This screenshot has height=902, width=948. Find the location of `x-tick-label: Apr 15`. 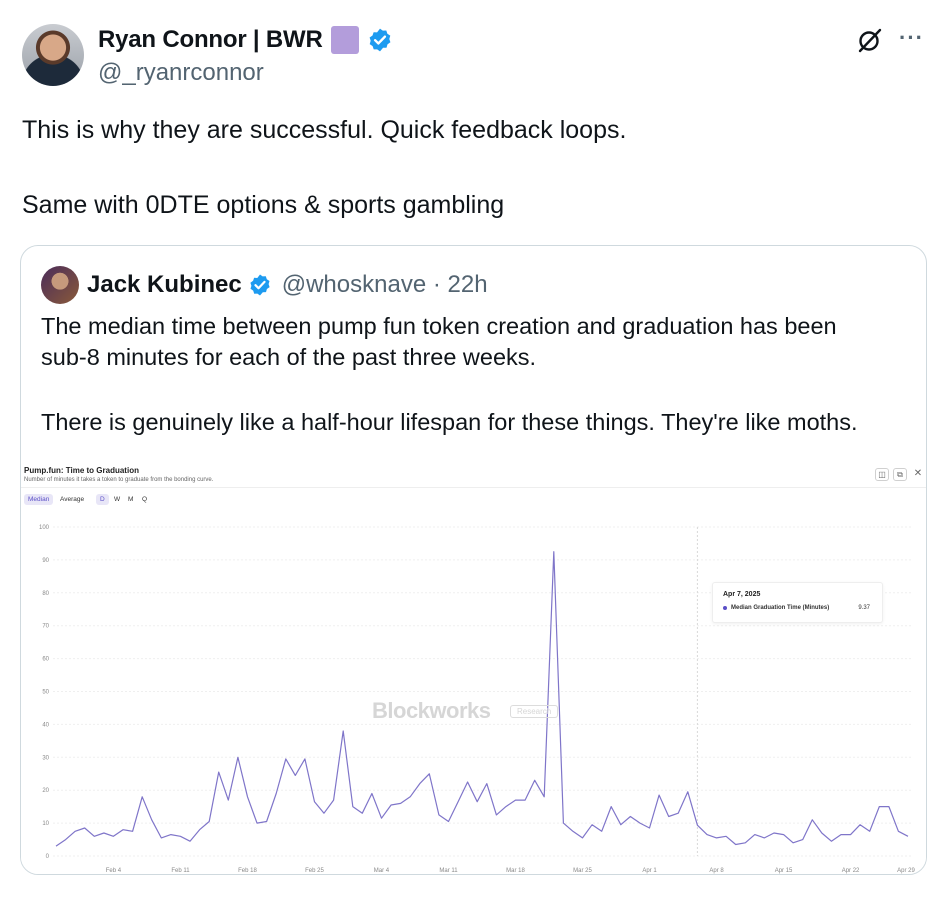

x-tick-label: Apr 15 is located at coordinates (784, 871).